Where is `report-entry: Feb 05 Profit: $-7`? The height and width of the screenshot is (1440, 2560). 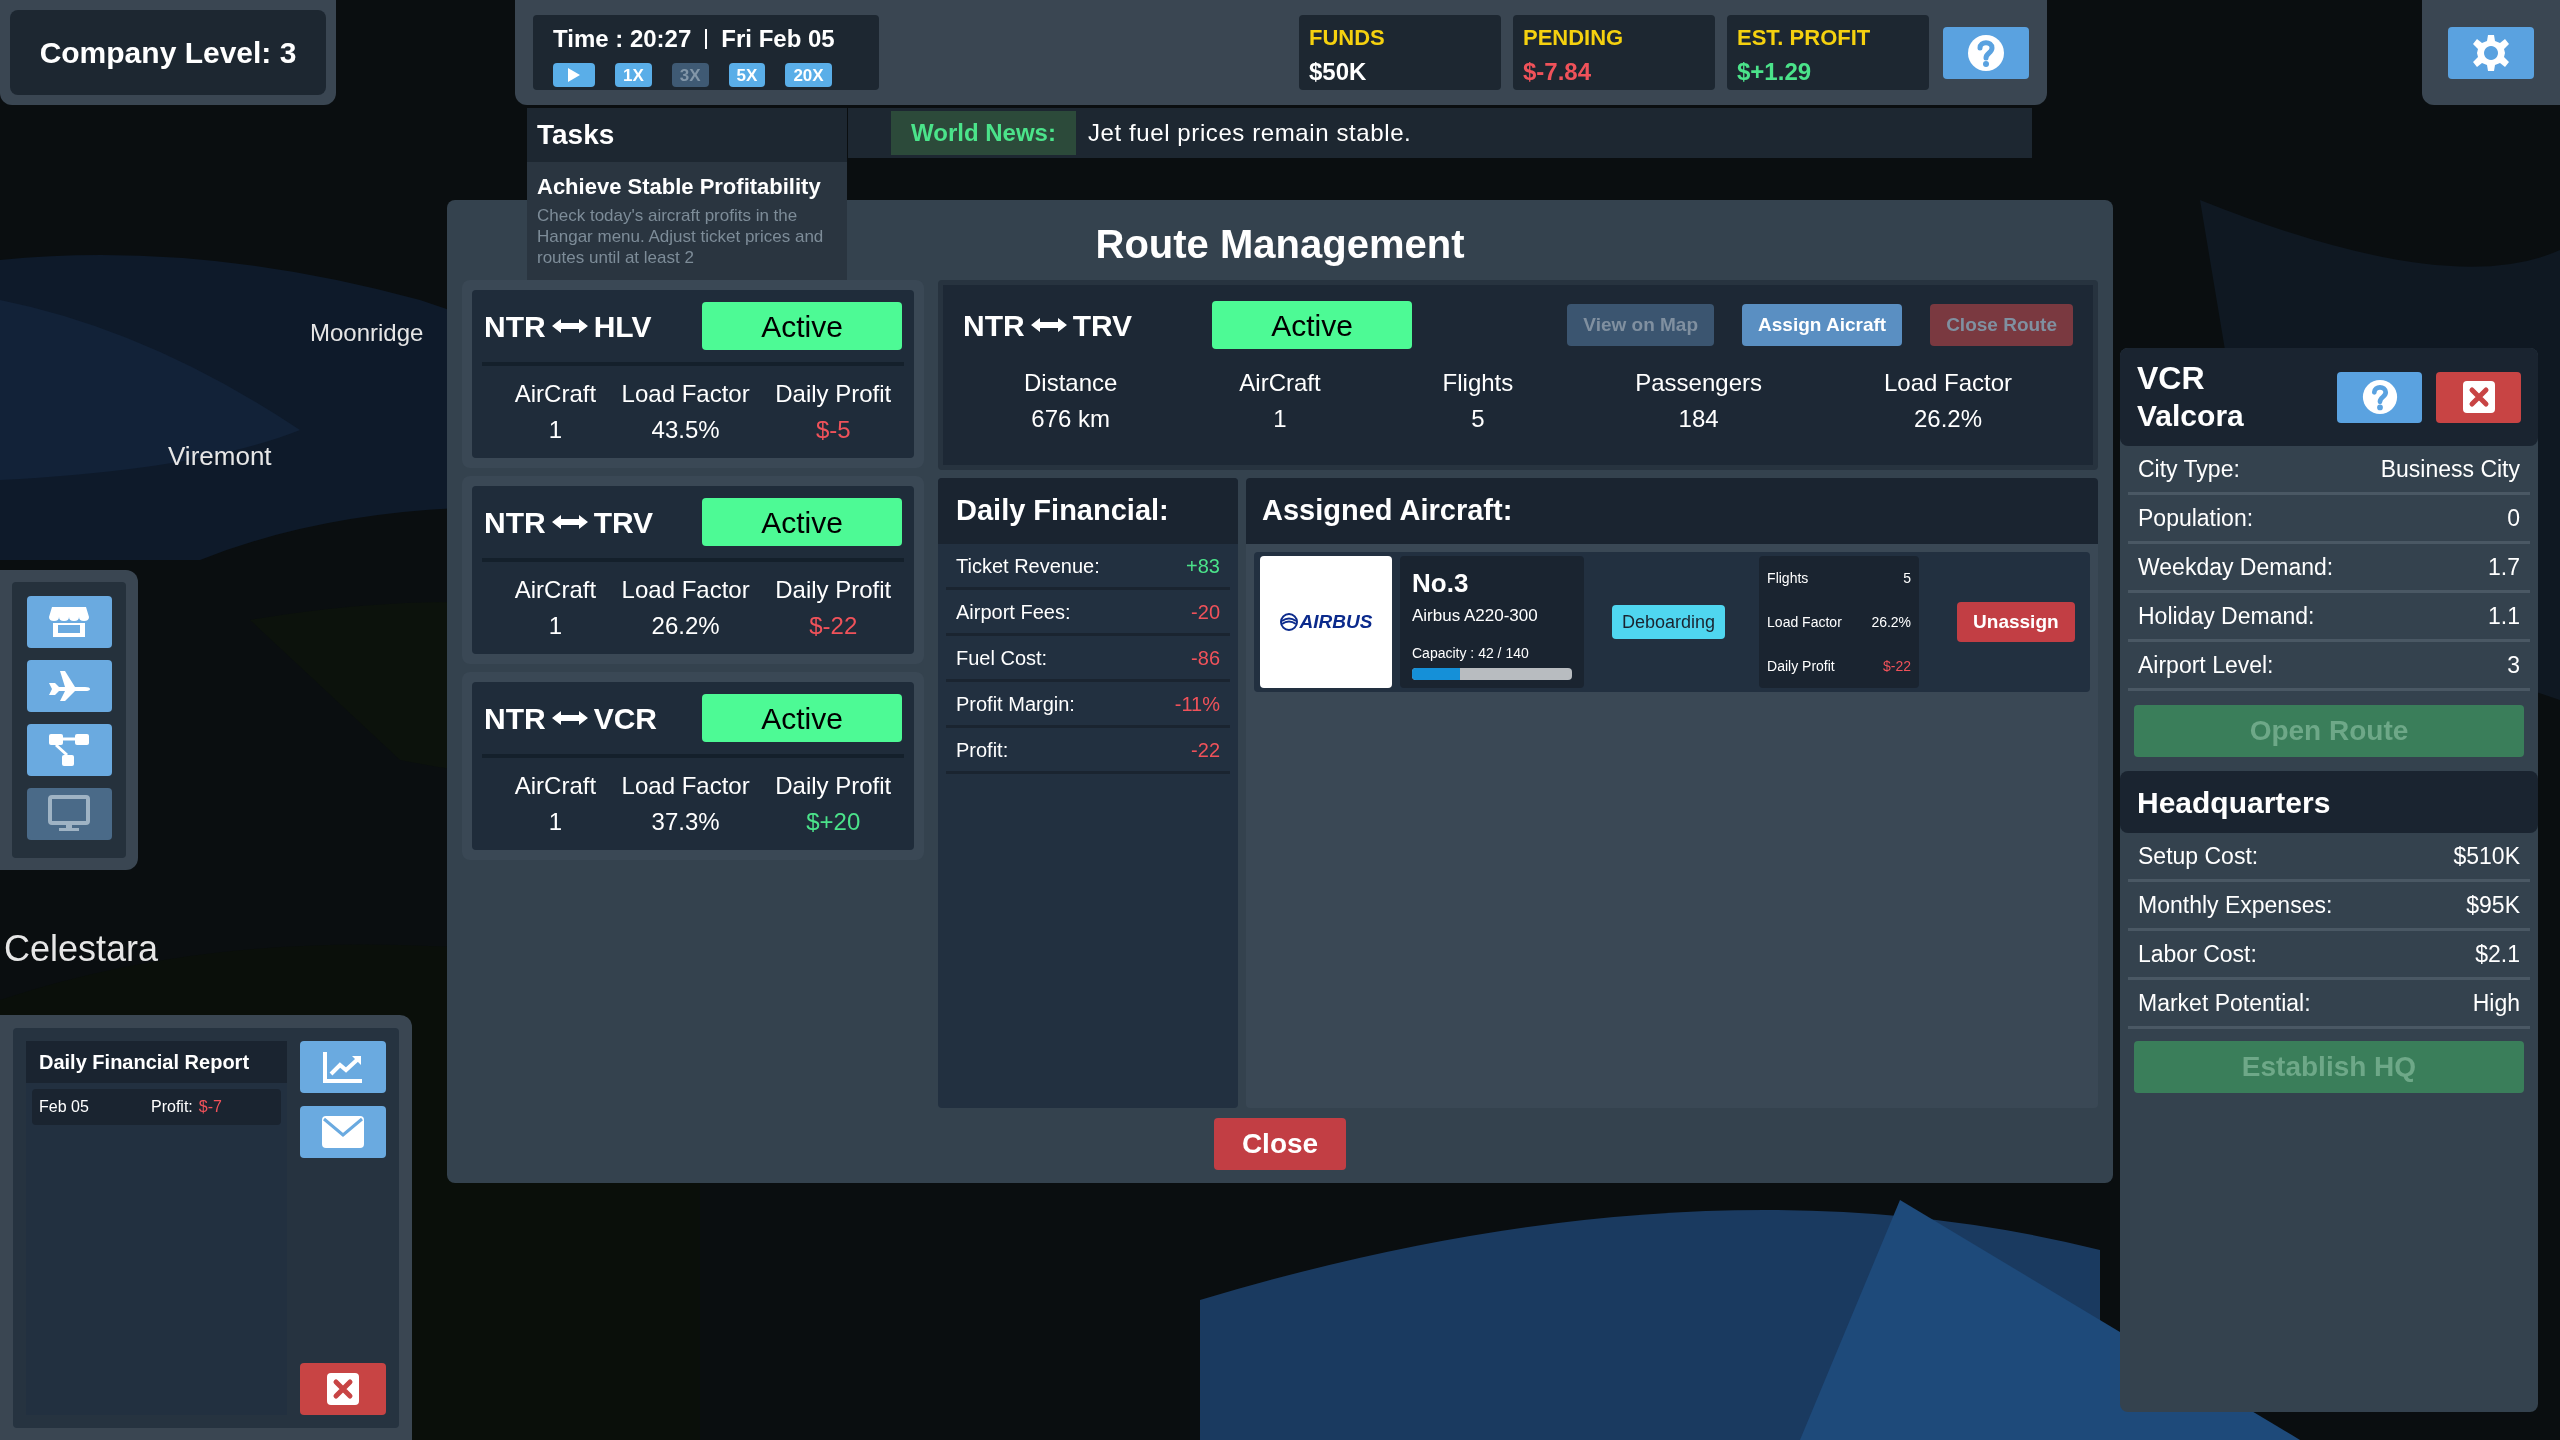 report-entry: Feb 05 Profit: $-7 is located at coordinates (156, 1107).